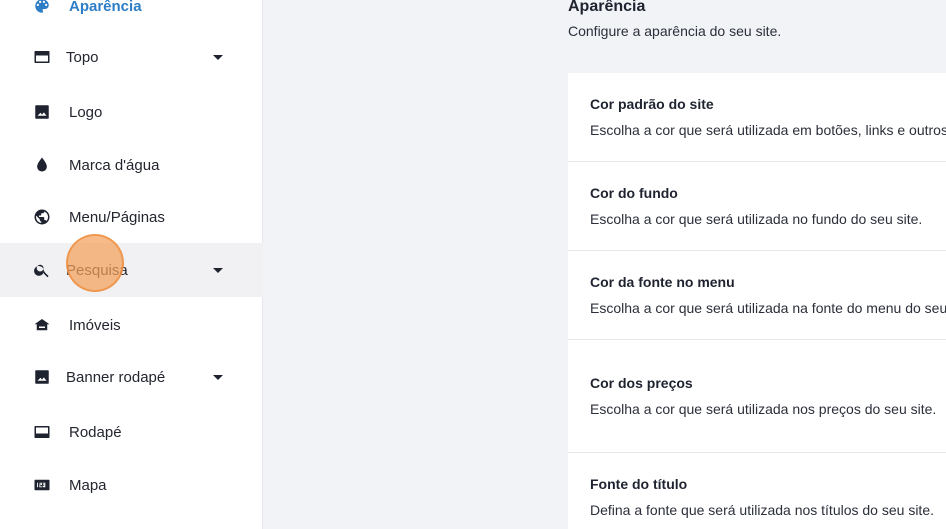  What do you see at coordinates (42, 217) in the screenshot?
I see `globe-icon` at bounding box center [42, 217].